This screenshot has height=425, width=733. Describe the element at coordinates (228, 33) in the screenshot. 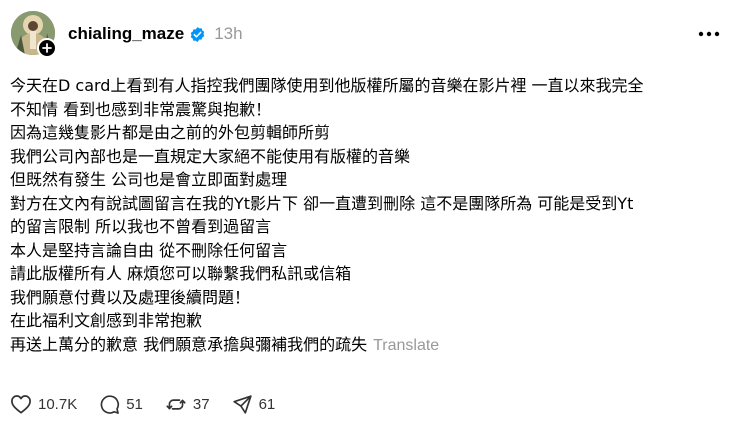

I see `post-timestamp: 13h` at that location.